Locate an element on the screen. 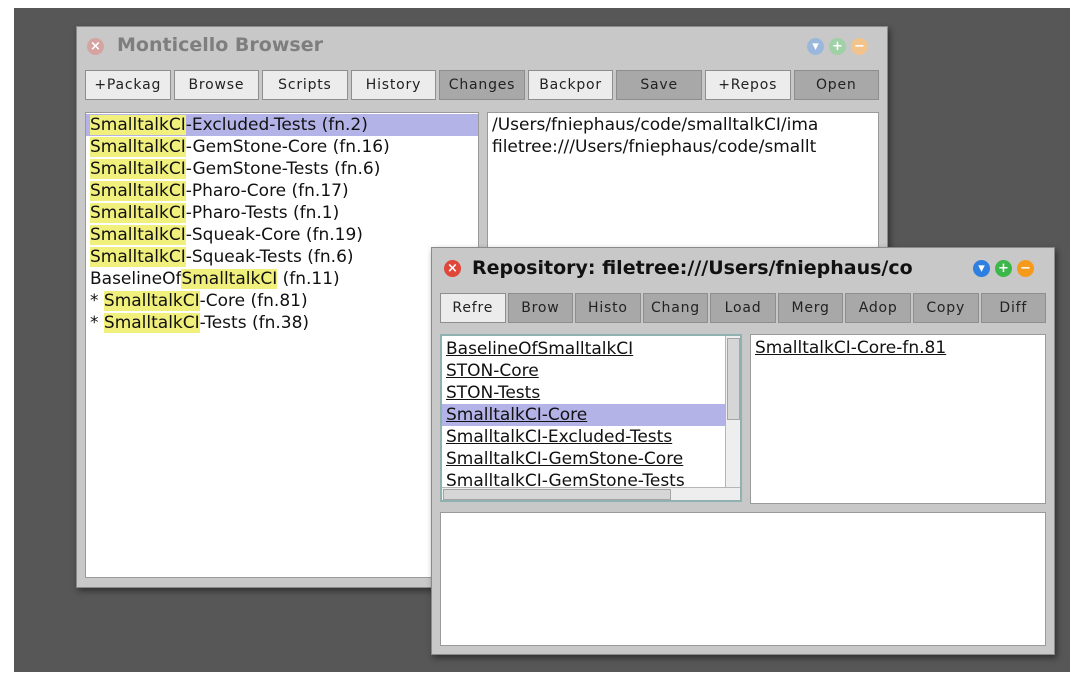  history-button: History is located at coordinates (393, 85).